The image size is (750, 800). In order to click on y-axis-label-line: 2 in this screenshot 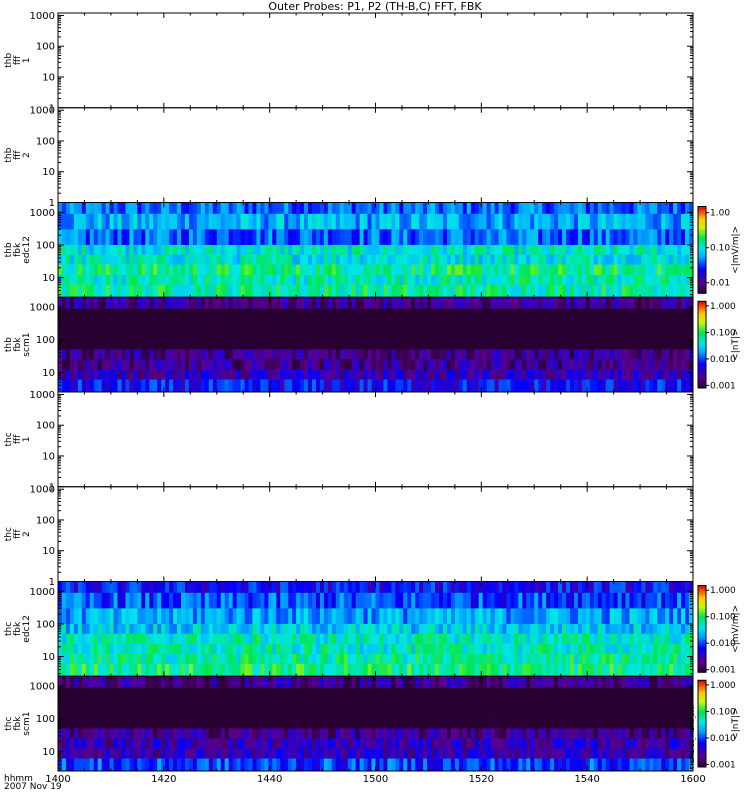, I will do `click(27, 155)`.